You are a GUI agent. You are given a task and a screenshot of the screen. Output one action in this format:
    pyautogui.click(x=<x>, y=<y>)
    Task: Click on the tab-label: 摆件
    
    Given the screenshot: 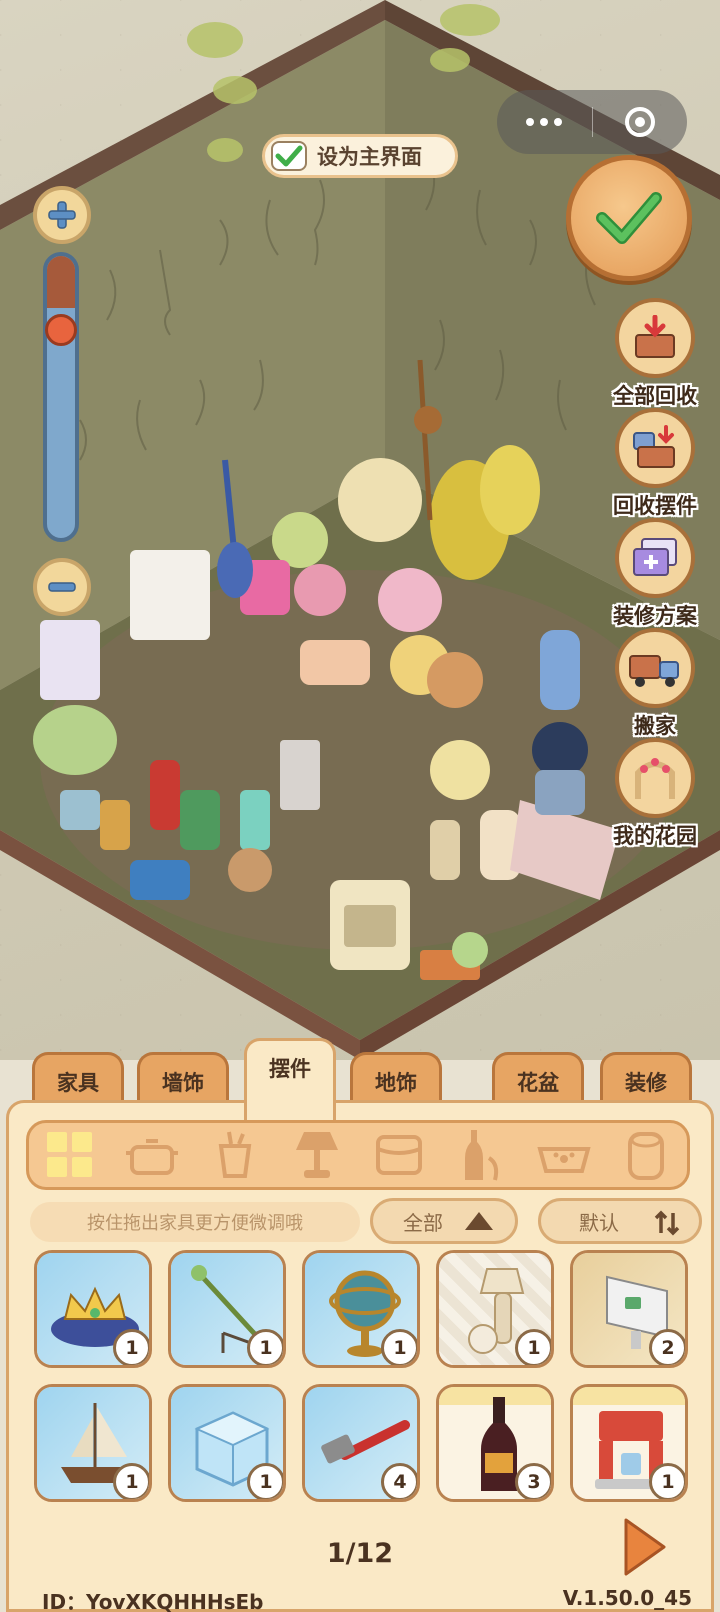 What is the action you would take?
    pyautogui.click(x=290, y=1069)
    